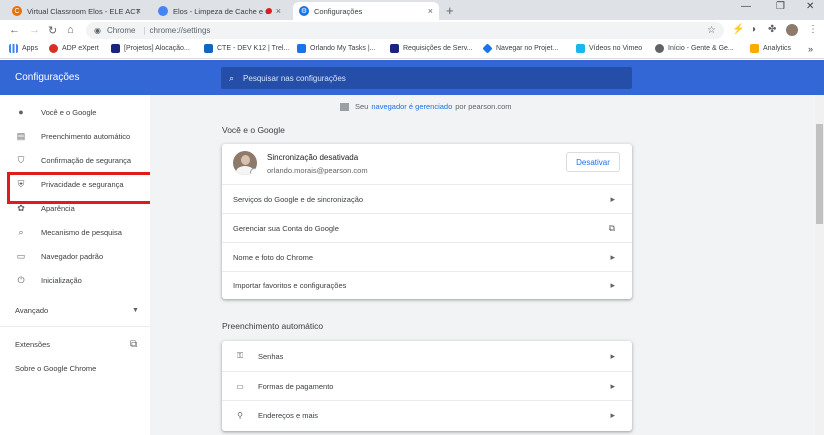 Image resolution: width=824 pixels, height=435 pixels. I want to click on palette-icon: ✿, so click(21, 207).